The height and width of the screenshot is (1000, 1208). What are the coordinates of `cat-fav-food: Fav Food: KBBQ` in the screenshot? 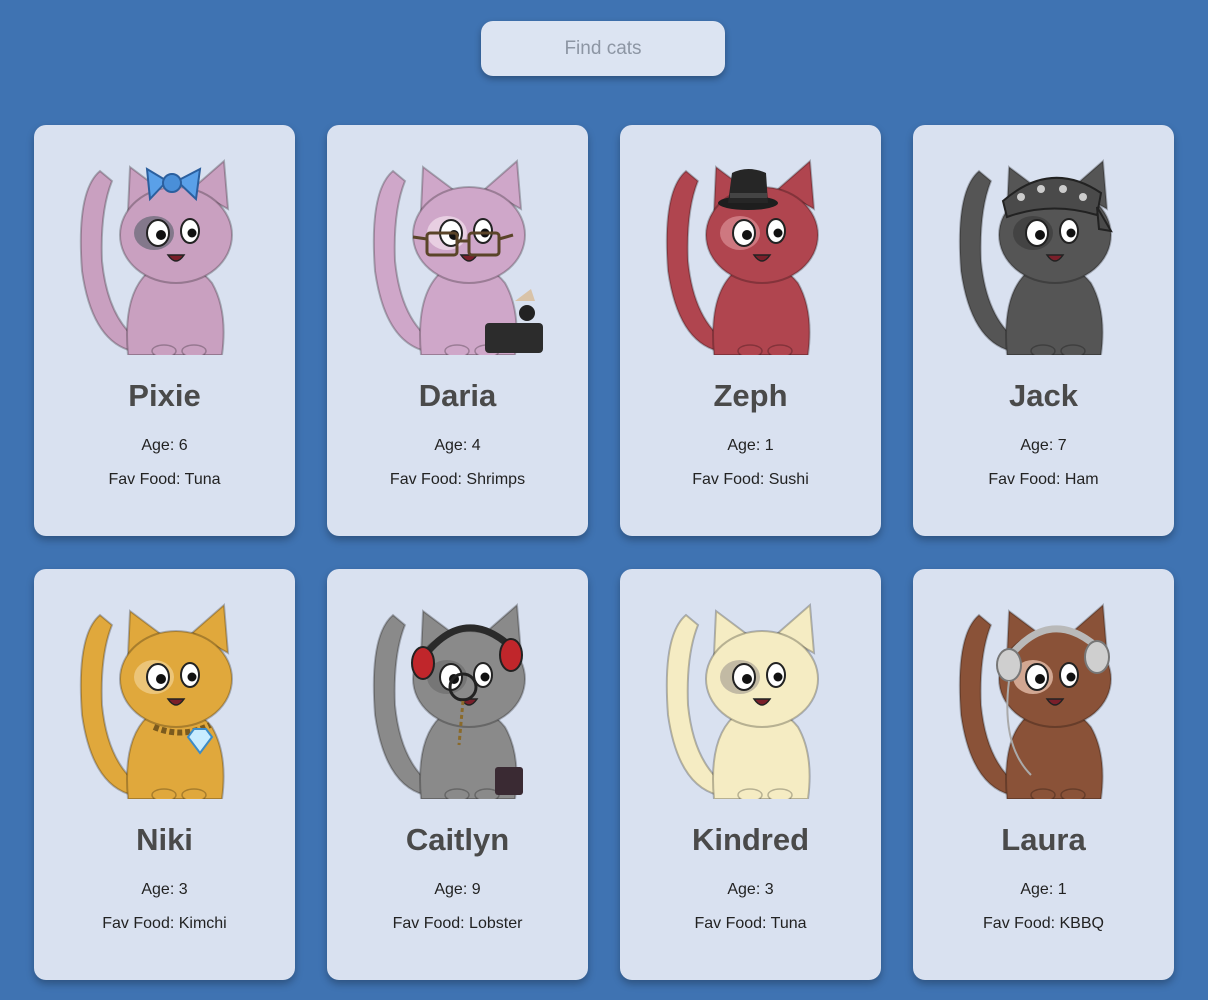 It's located at (1043, 923).